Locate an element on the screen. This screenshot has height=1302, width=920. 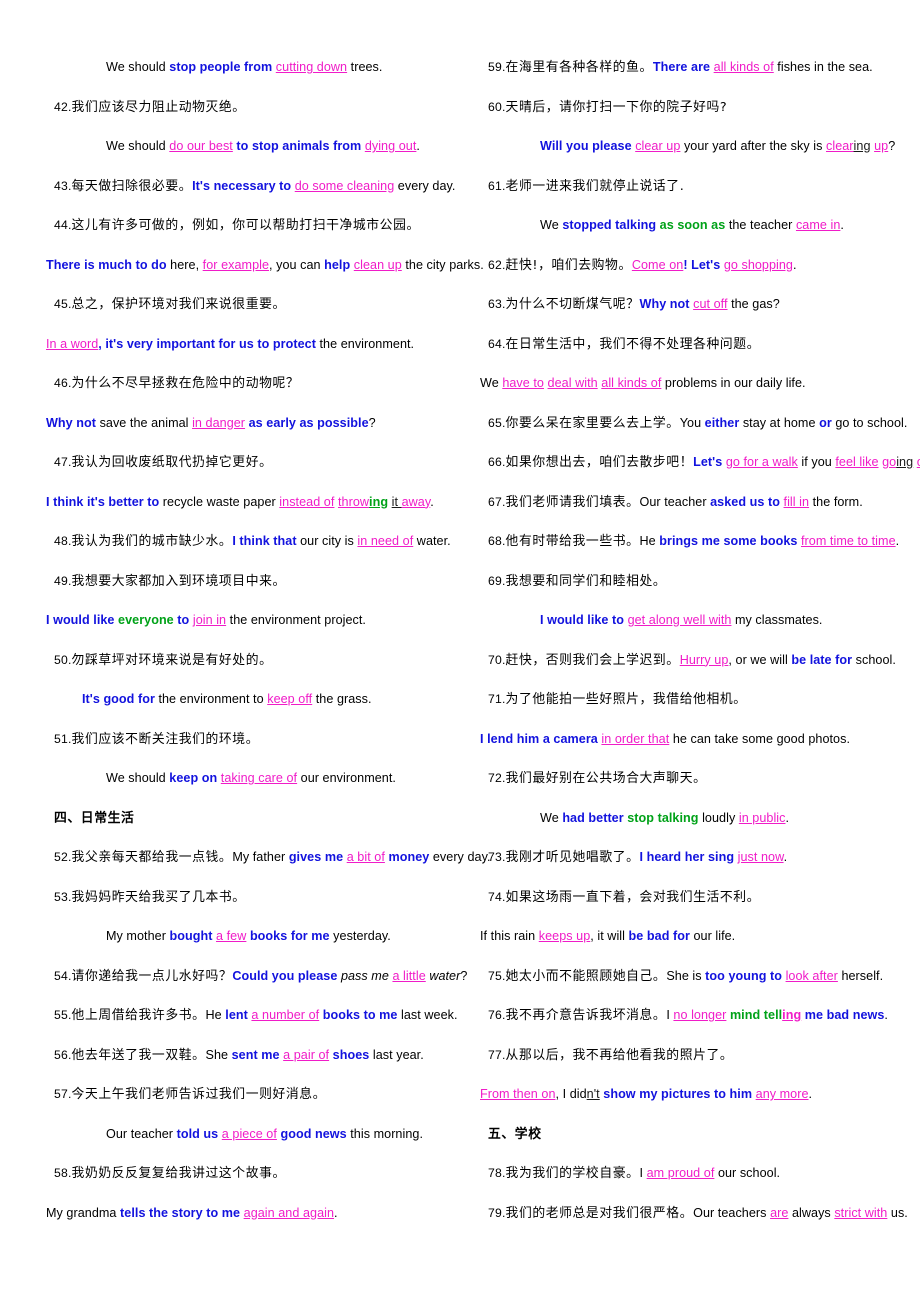
text-run: loudly is located at coordinates (718, 817).